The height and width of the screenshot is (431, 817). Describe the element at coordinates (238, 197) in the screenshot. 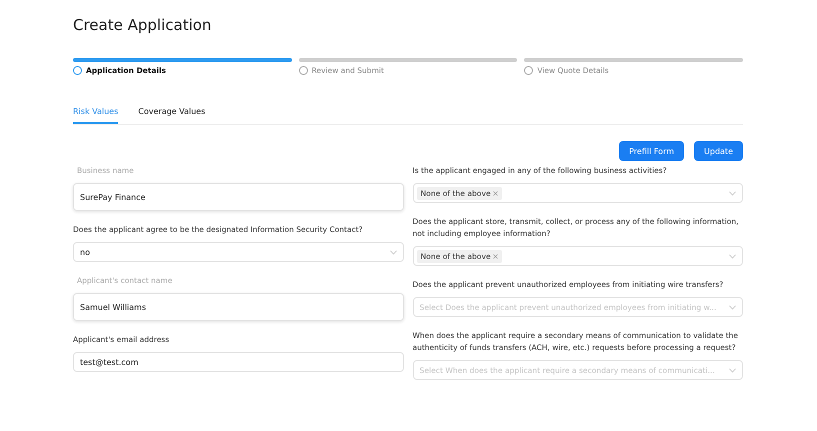

I see `text-field: SurePay Finance` at that location.